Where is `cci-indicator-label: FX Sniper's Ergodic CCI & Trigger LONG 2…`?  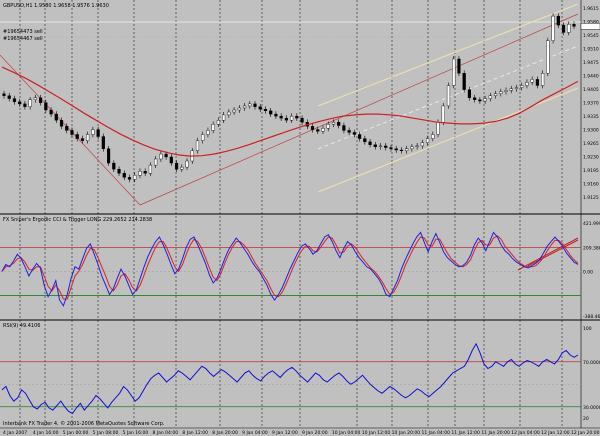 cci-indicator-label: FX Sniper's Ergodic CCI & Trigger LONG 2… is located at coordinates (77, 220).